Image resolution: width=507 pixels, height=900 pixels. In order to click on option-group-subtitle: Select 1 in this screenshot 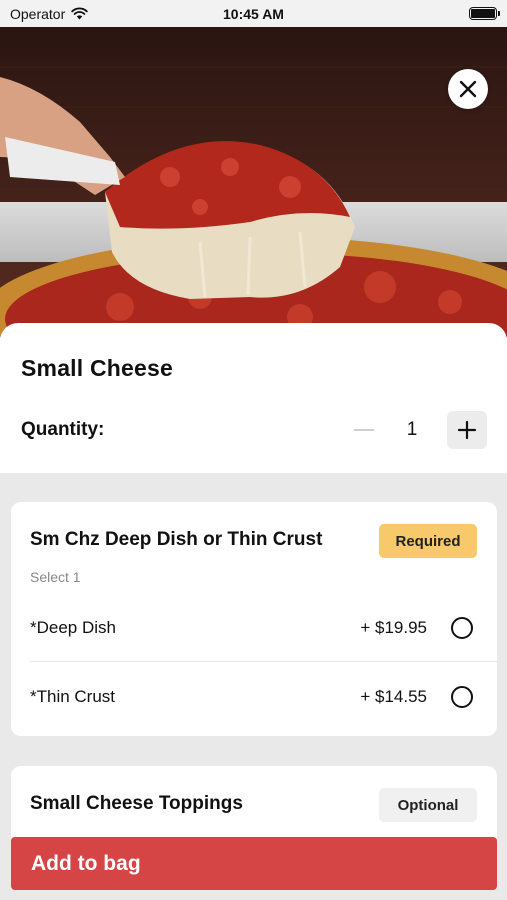, I will do `click(55, 577)`.